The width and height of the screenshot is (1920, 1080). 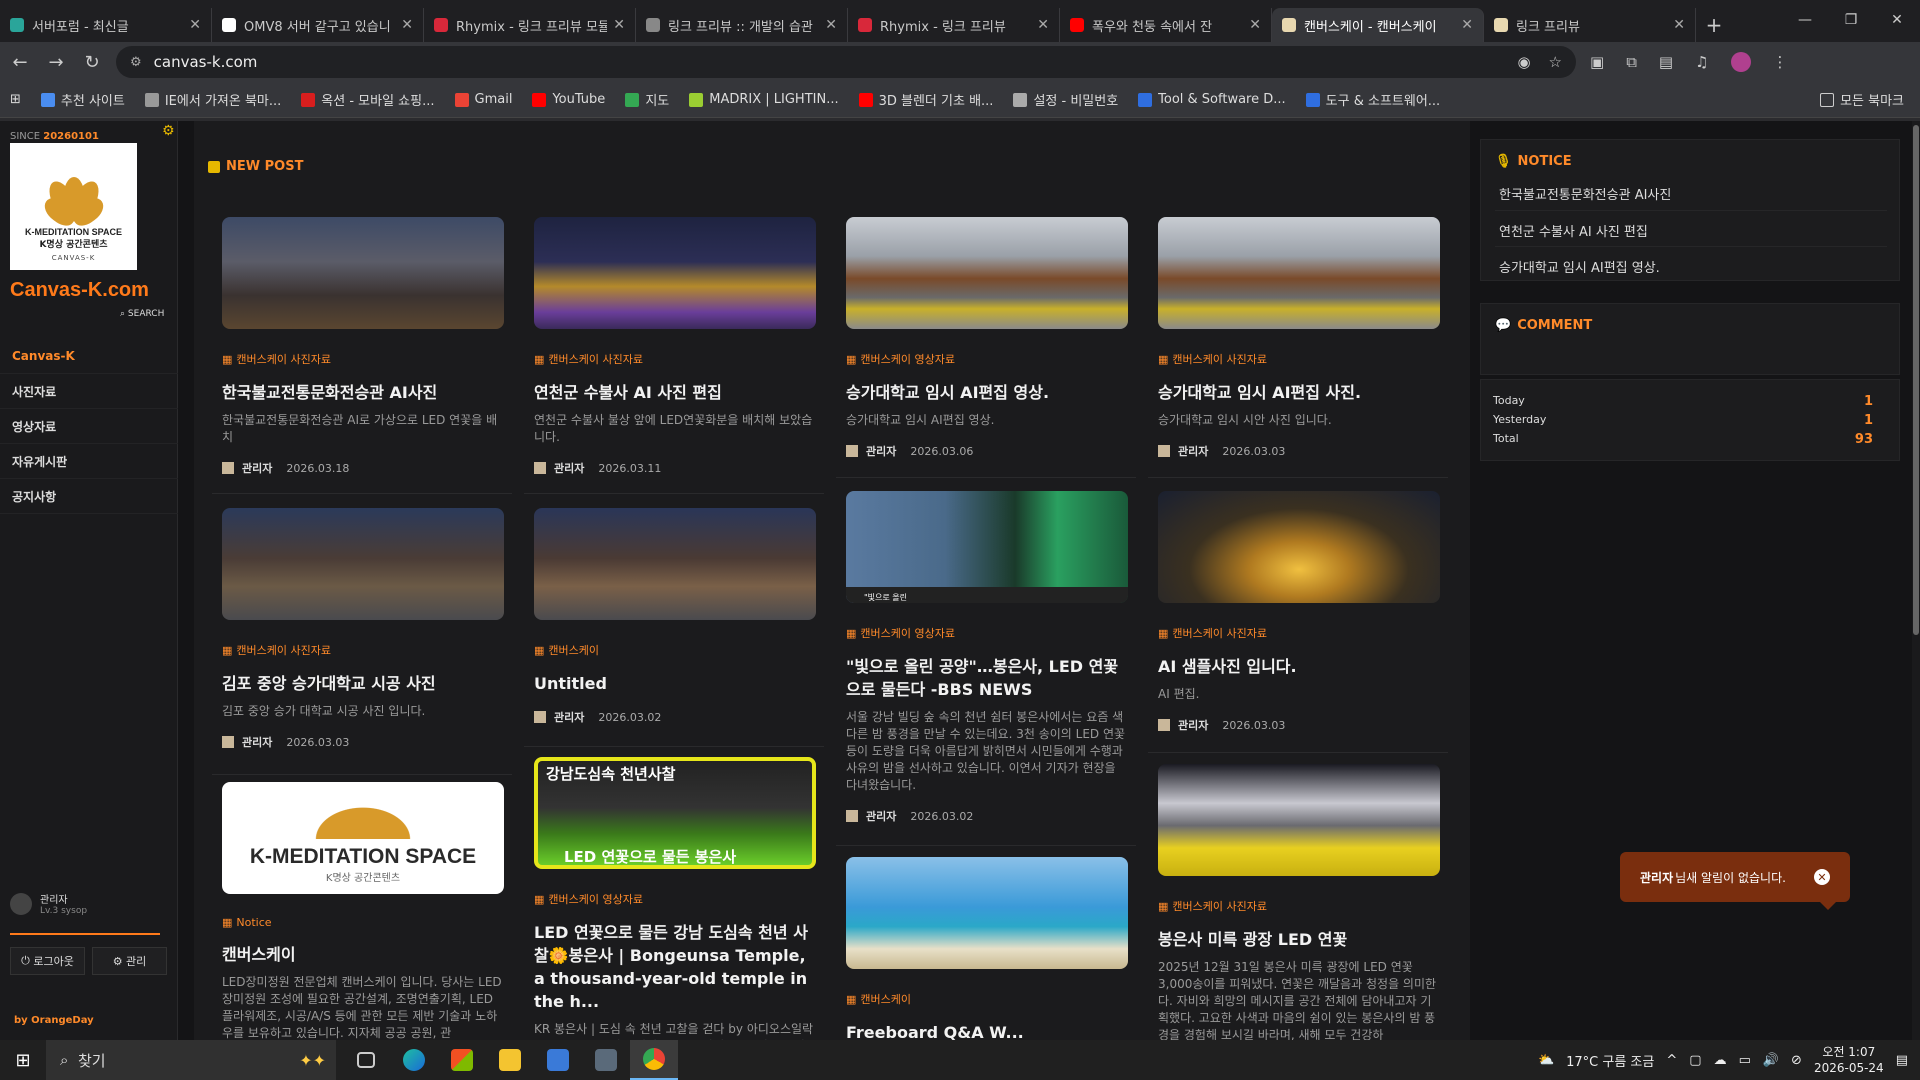 I want to click on task-view-icon, so click(x=366, y=1060).